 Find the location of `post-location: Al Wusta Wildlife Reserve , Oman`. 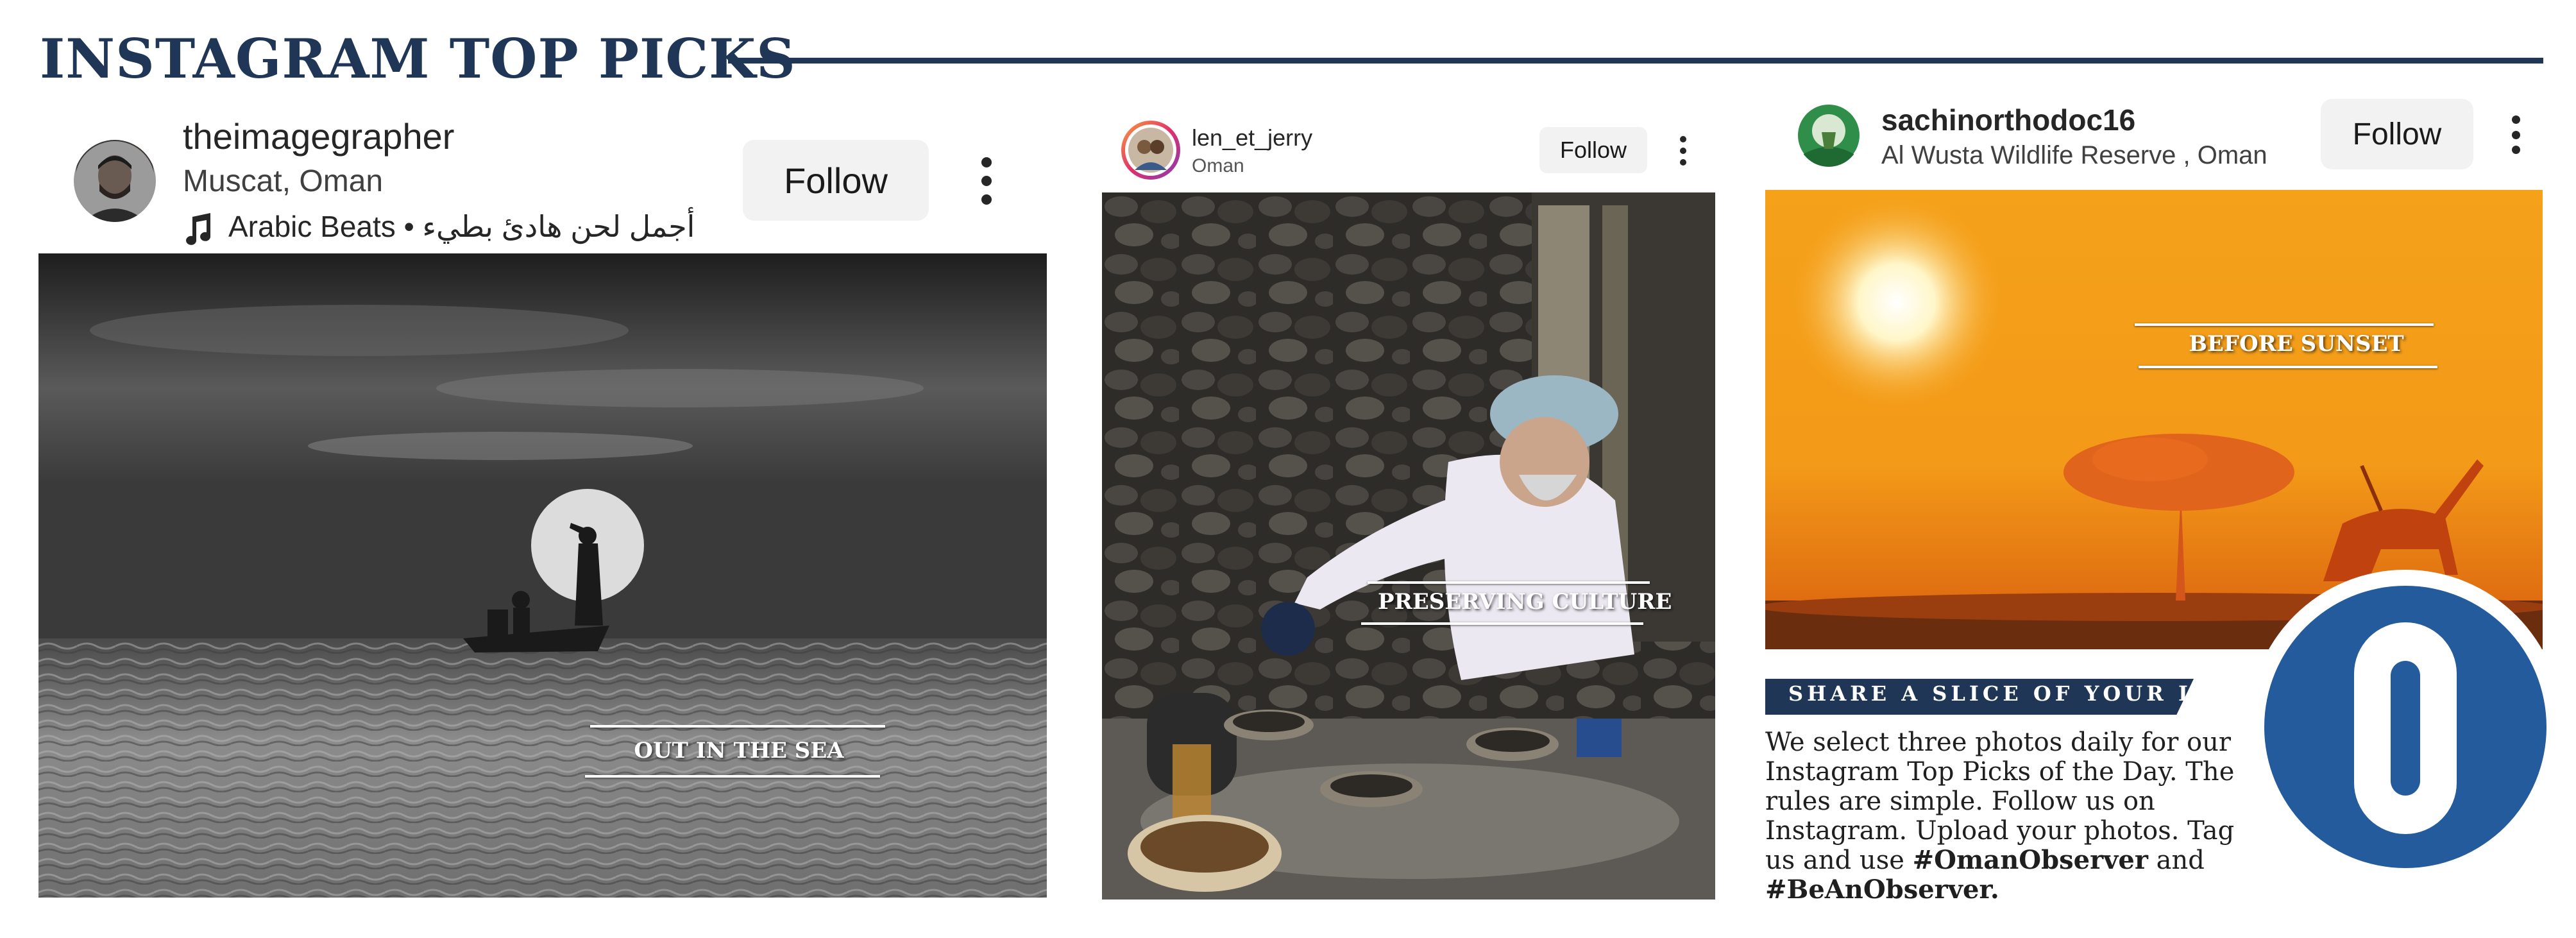

post-location: Al Wusta Wildlife Reserve , Oman is located at coordinates (2074, 155).